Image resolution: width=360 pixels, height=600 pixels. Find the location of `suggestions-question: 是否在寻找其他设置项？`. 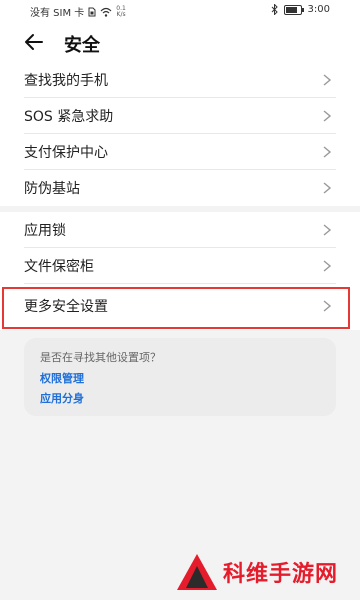

suggestions-question: 是否在寻找其他设置项？ is located at coordinates (100, 357).